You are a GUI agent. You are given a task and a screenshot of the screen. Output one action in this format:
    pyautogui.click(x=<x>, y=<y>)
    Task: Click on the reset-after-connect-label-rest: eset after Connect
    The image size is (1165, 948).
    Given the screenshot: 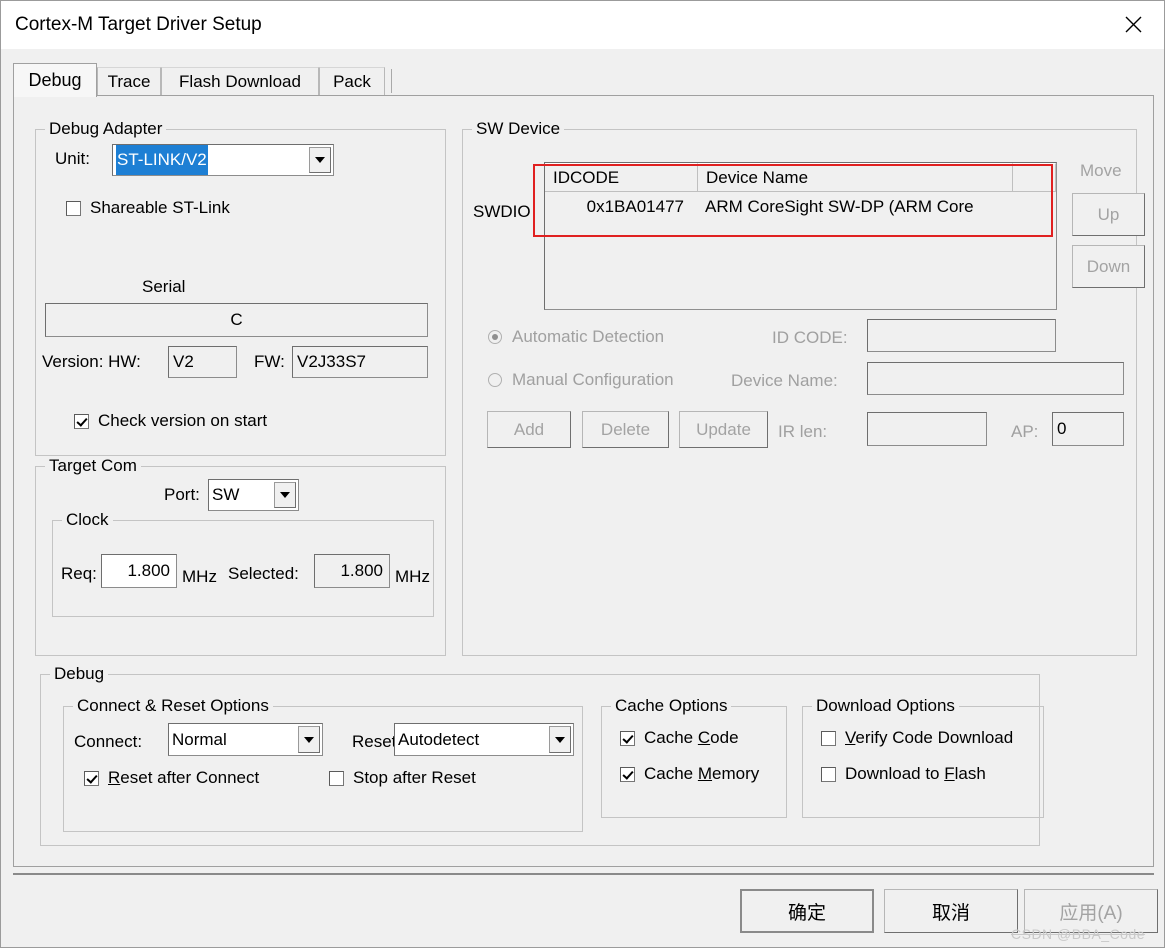 What is the action you would take?
    pyautogui.click(x=190, y=777)
    